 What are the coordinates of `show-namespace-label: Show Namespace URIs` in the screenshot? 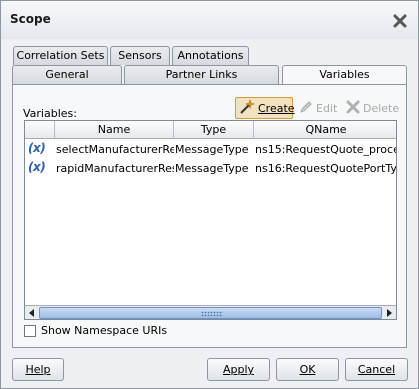 It's located at (104, 330).